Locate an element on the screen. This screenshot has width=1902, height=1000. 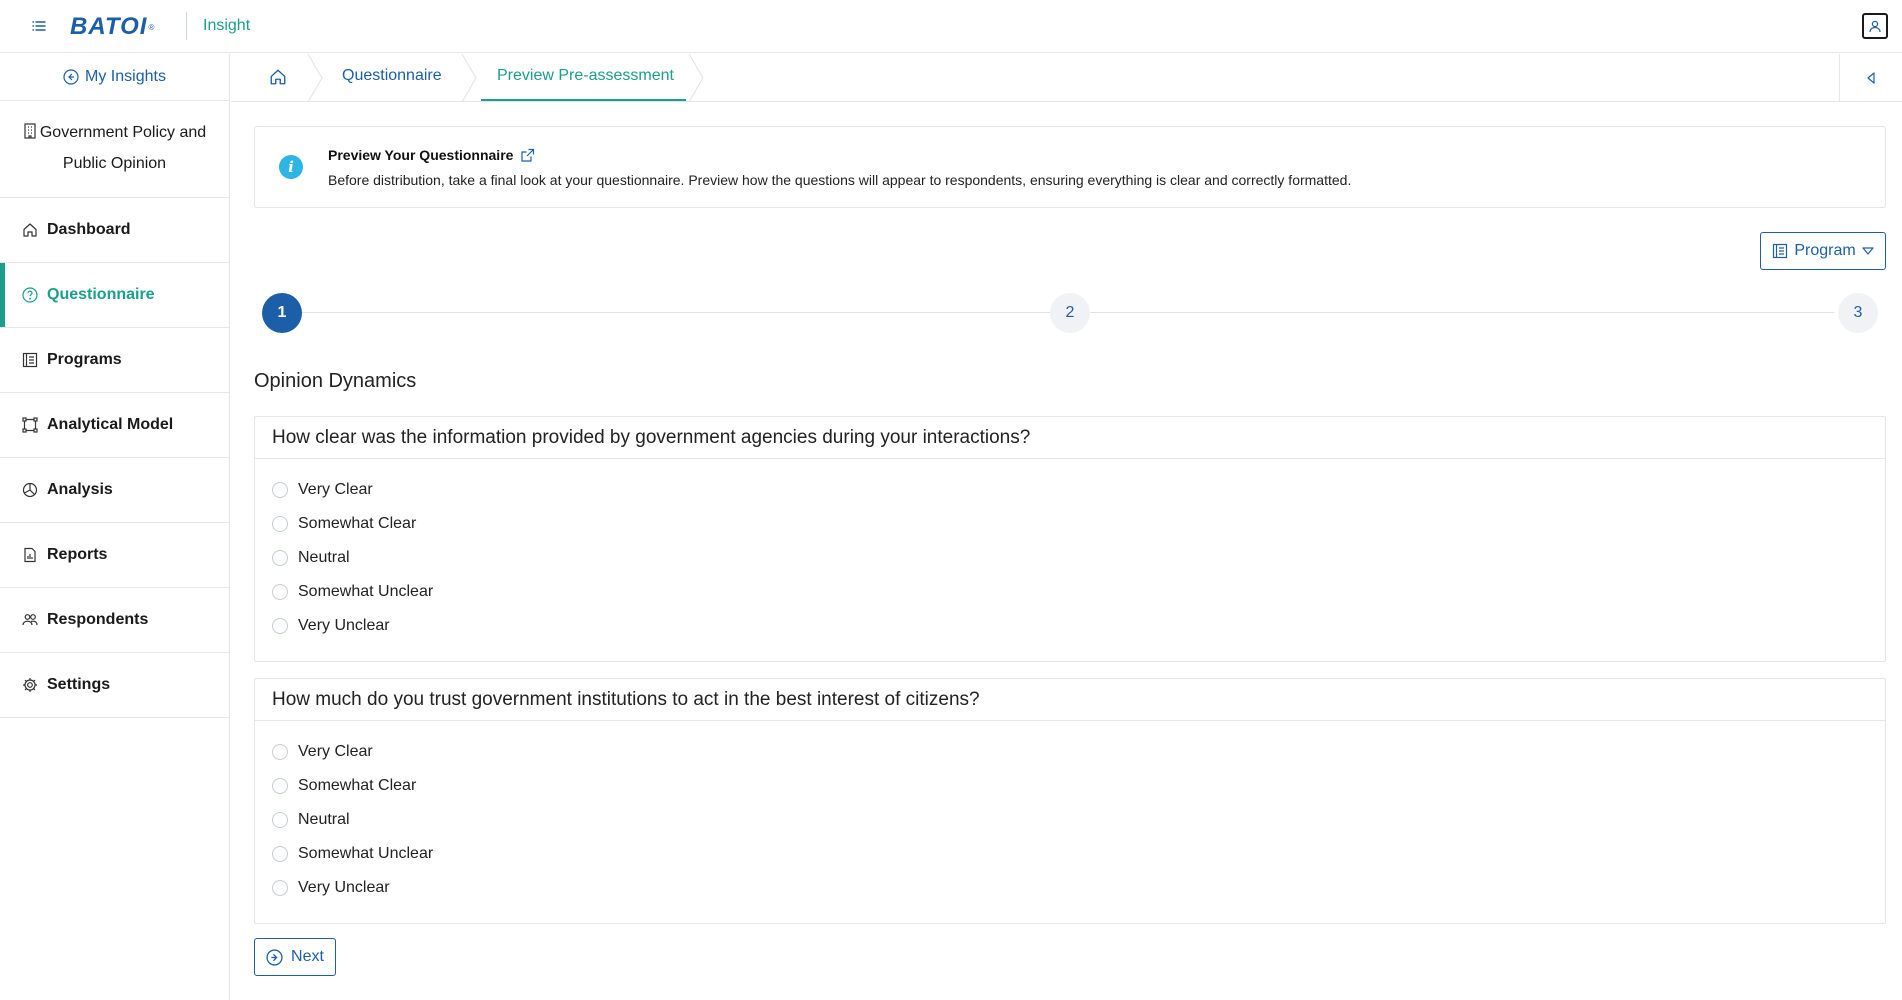
logo-registered-mark: ® is located at coordinates (151, 27).